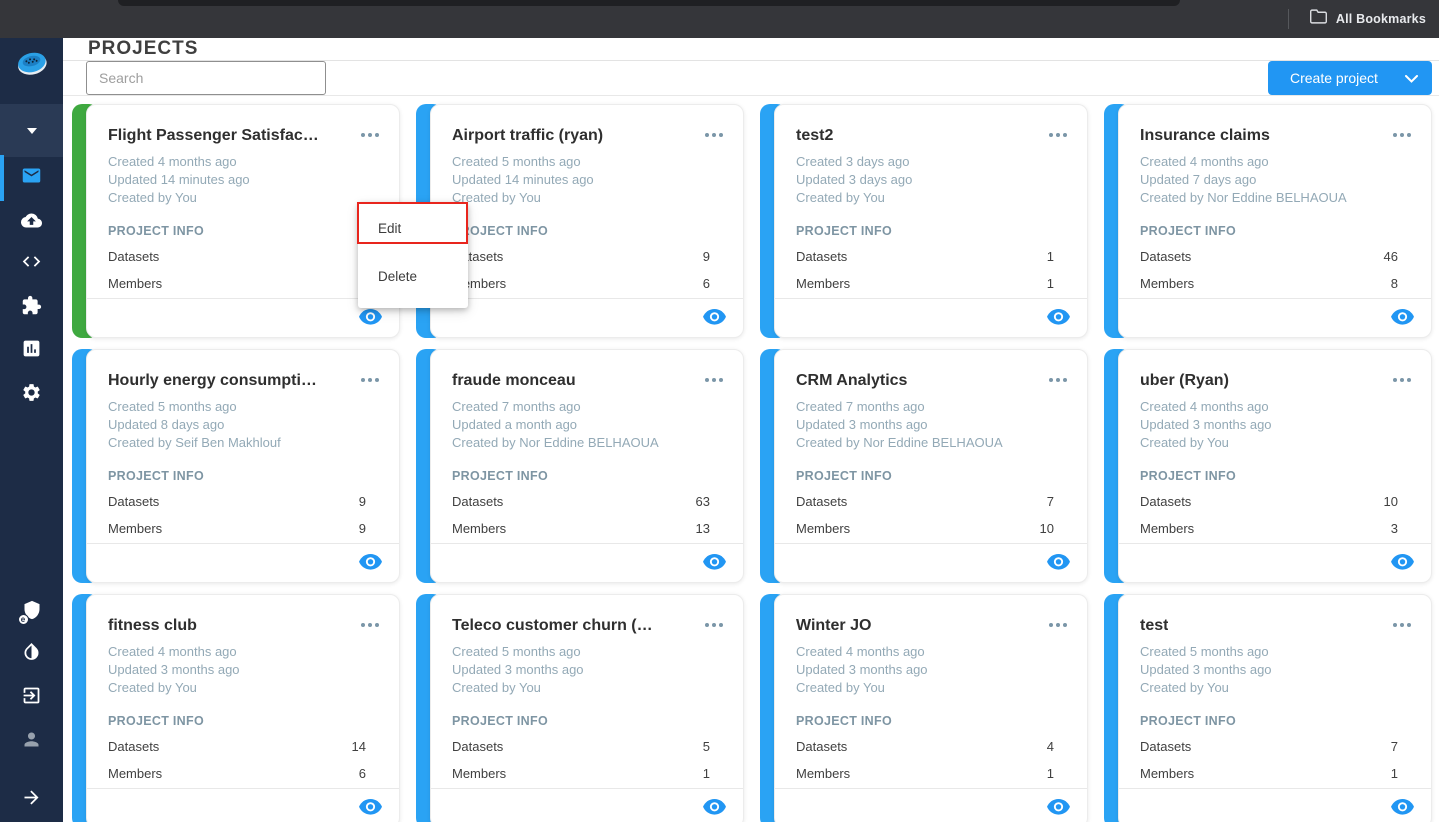  Describe the element at coordinates (931, 746) in the screenshot. I see `datasets-row: Datasets 4` at that location.